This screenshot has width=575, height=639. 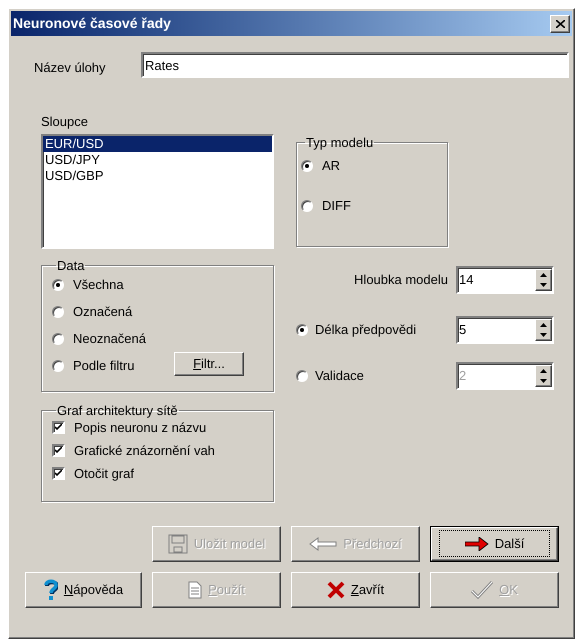 I want to click on radio-label: Neoznačená, so click(x=110, y=339).